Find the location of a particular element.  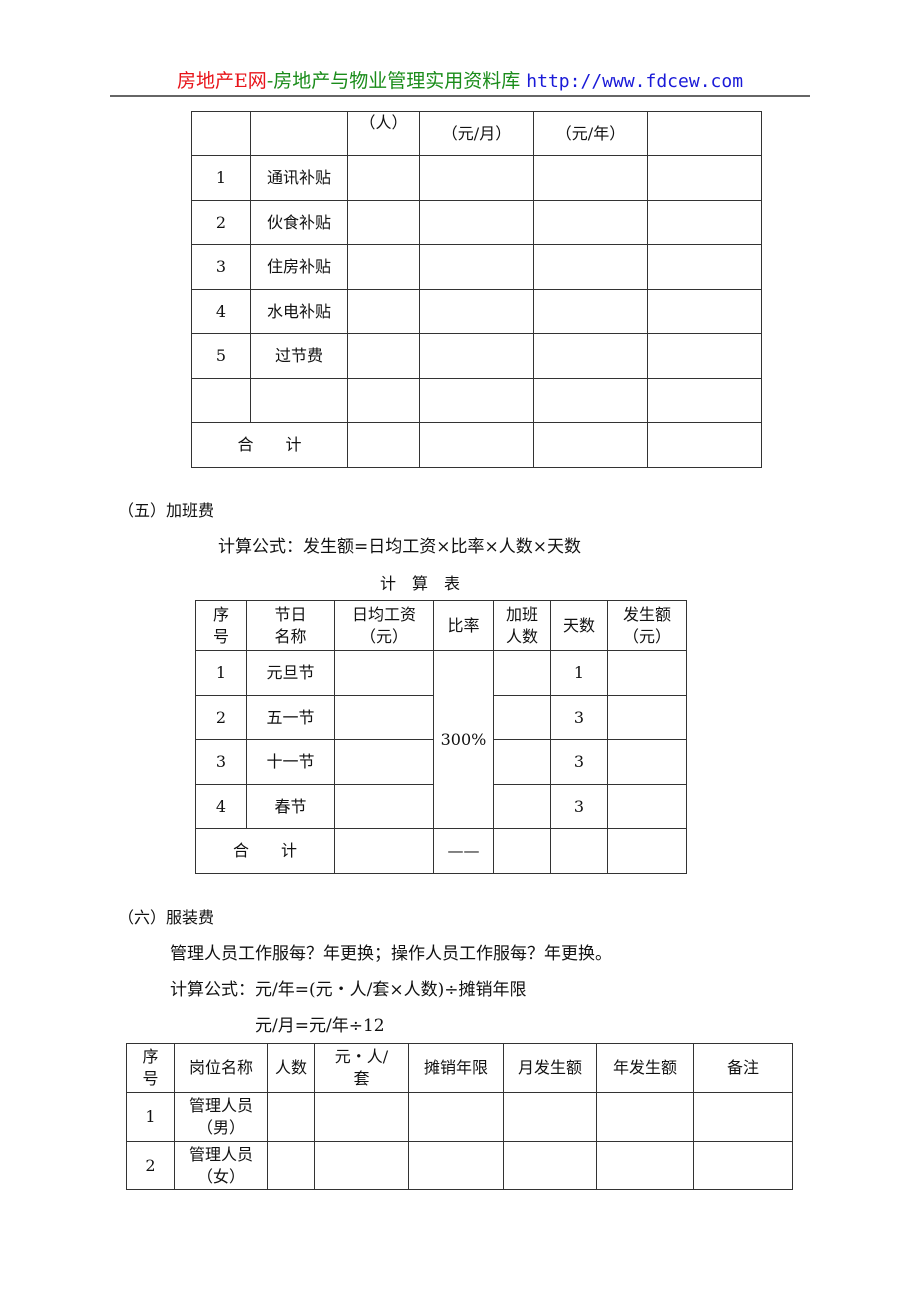

section-heading-overtime: （五）加班费 is located at coordinates (166, 510).